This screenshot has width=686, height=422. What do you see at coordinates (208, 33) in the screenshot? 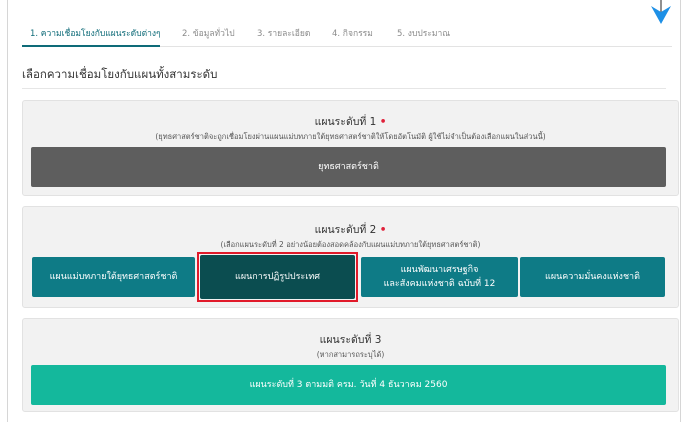
I see `tab-general-info: 2. ข้อมูลทั่วไป` at bounding box center [208, 33].